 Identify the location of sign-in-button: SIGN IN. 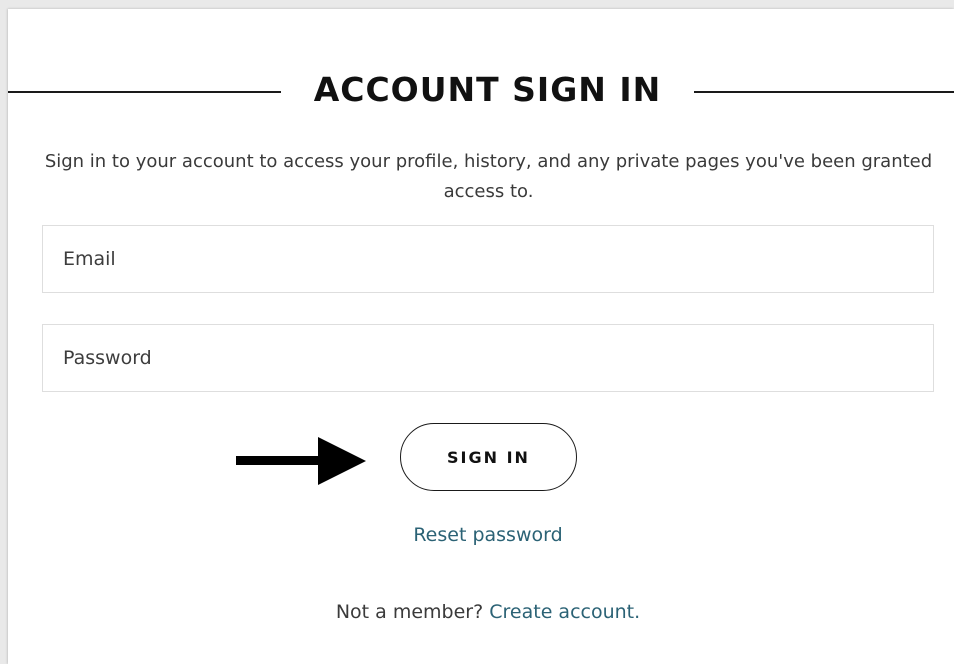
(488, 457).